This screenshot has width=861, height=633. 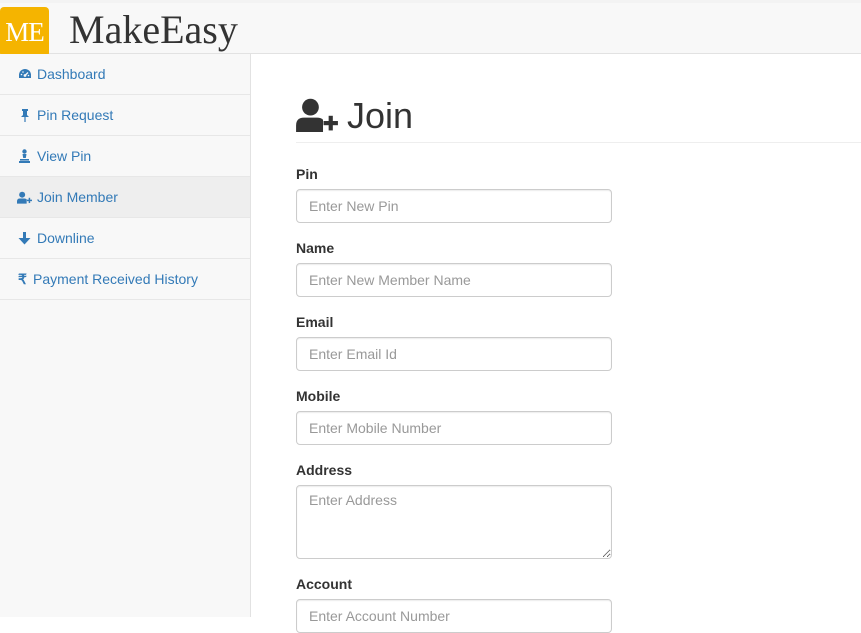 I want to click on sidebar-item-view-pin: View Pin, so click(x=125, y=156).